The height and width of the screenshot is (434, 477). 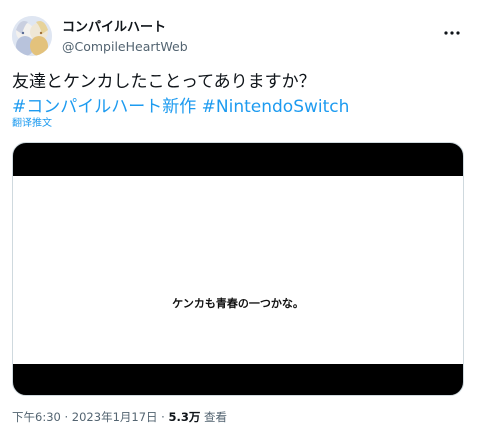 What do you see at coordinates (125, 46) in the screenshot?
I see `user-handle: @CompileHeartWeb` at bounding box center [125, 46].